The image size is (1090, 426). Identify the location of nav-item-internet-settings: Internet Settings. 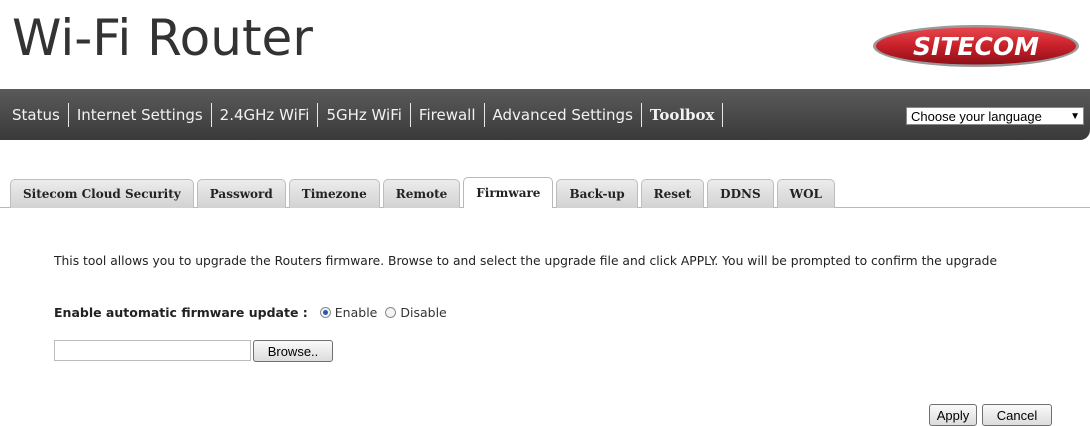
(140, 115).